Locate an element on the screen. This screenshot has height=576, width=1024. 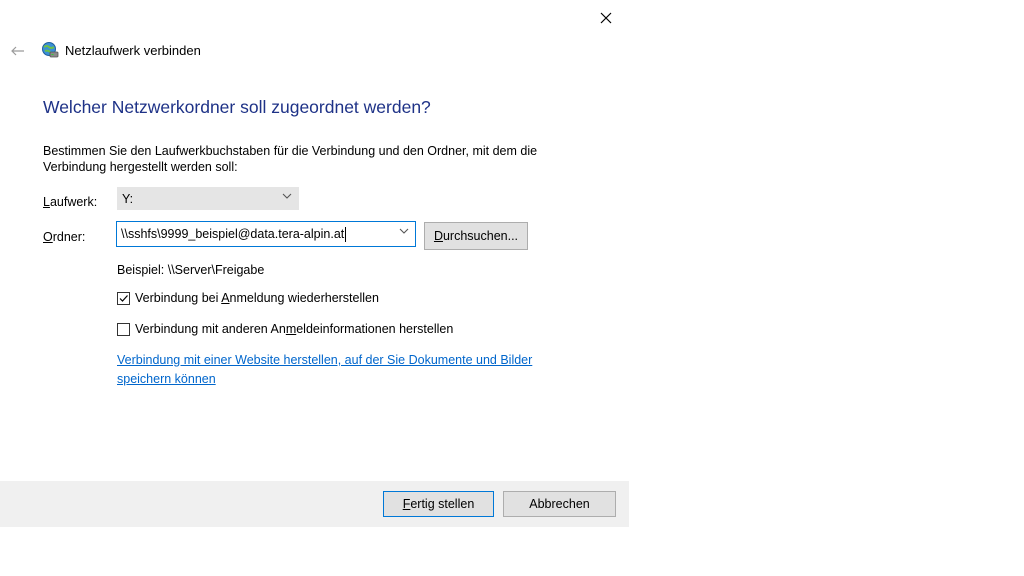
reconnect-checkbox is located at coordinates (123, 298).